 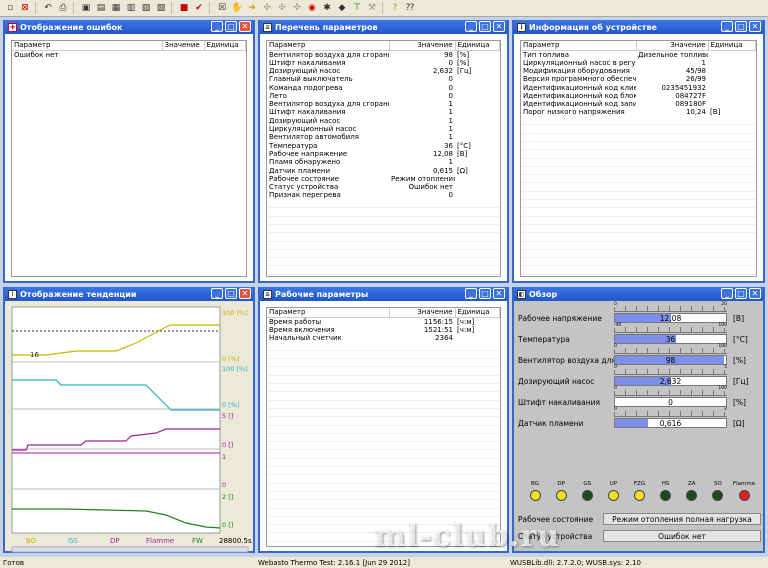 I want to click on tag-icon: ◆, so click(x=342, y=8).